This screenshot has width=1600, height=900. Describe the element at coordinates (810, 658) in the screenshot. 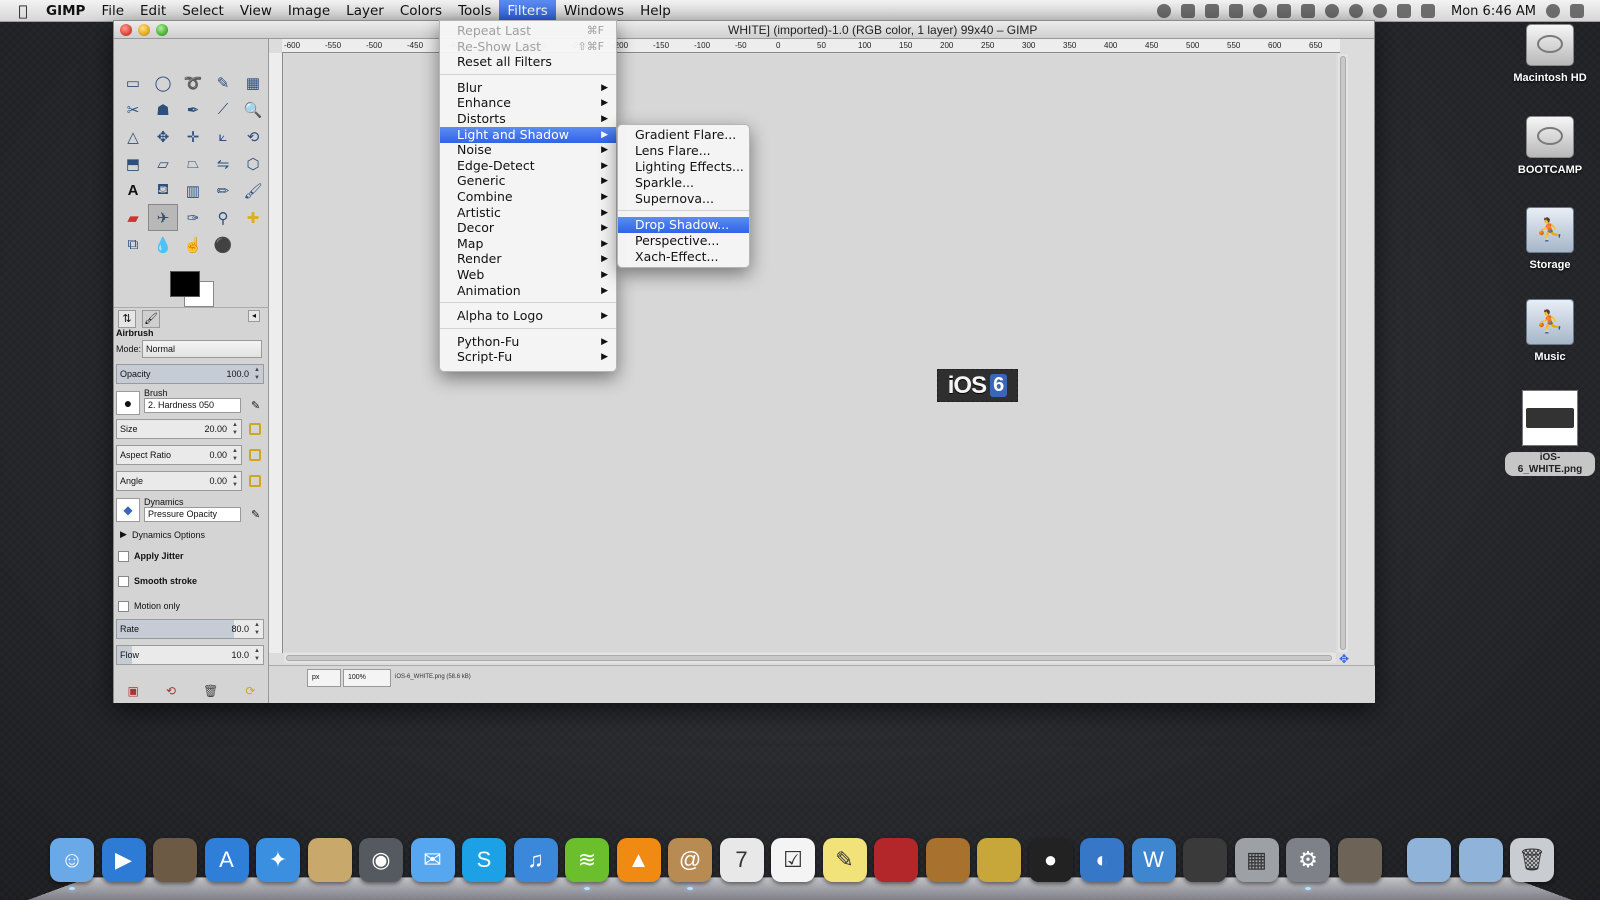

I see `horizontal-scrollbar` at that location.